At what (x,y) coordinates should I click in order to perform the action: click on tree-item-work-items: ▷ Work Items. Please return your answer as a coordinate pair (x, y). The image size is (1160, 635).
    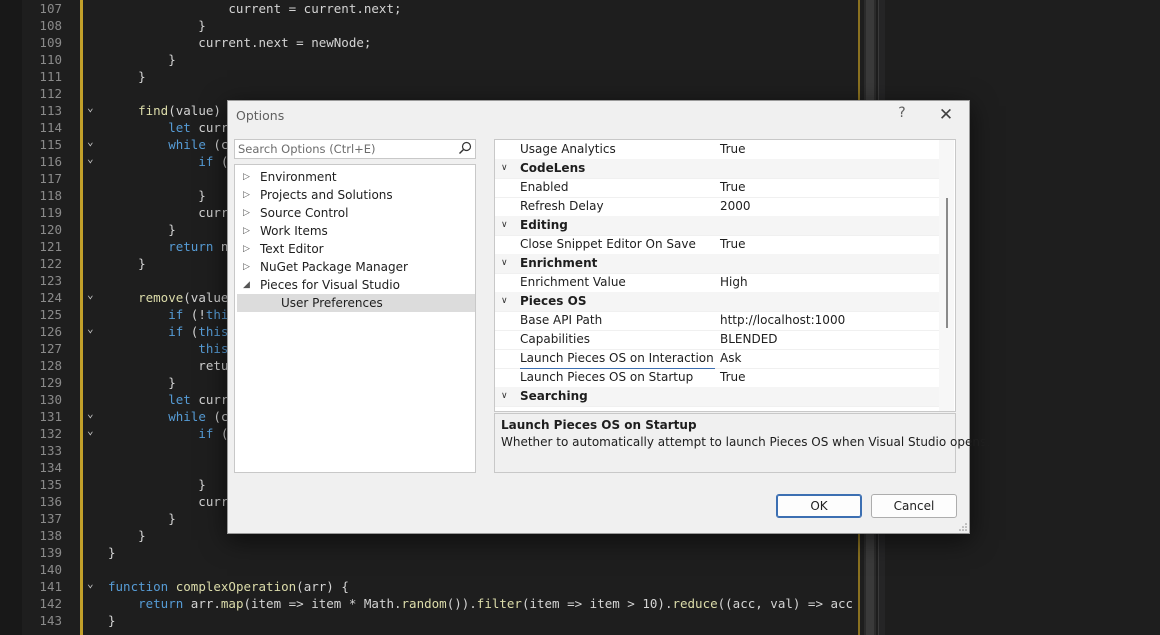
    Looking at the image, I should click on (355, 231).